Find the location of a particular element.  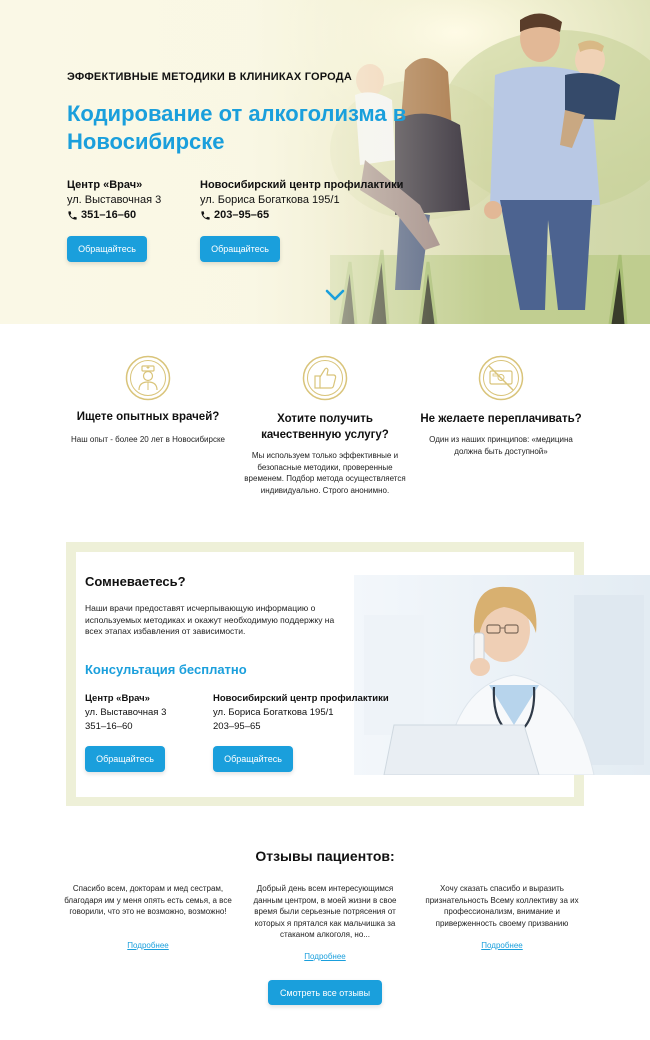

no-money-icon is located at coordinates (501, 378).